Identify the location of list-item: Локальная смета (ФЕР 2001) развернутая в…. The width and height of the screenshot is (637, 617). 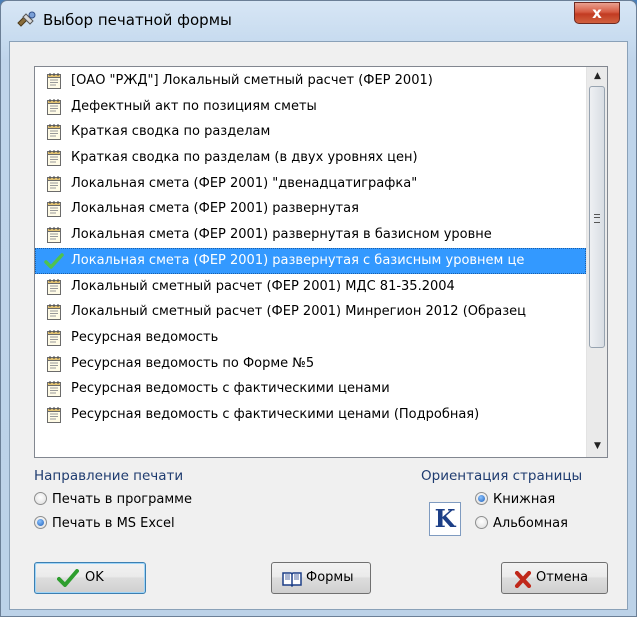
(310, 235).